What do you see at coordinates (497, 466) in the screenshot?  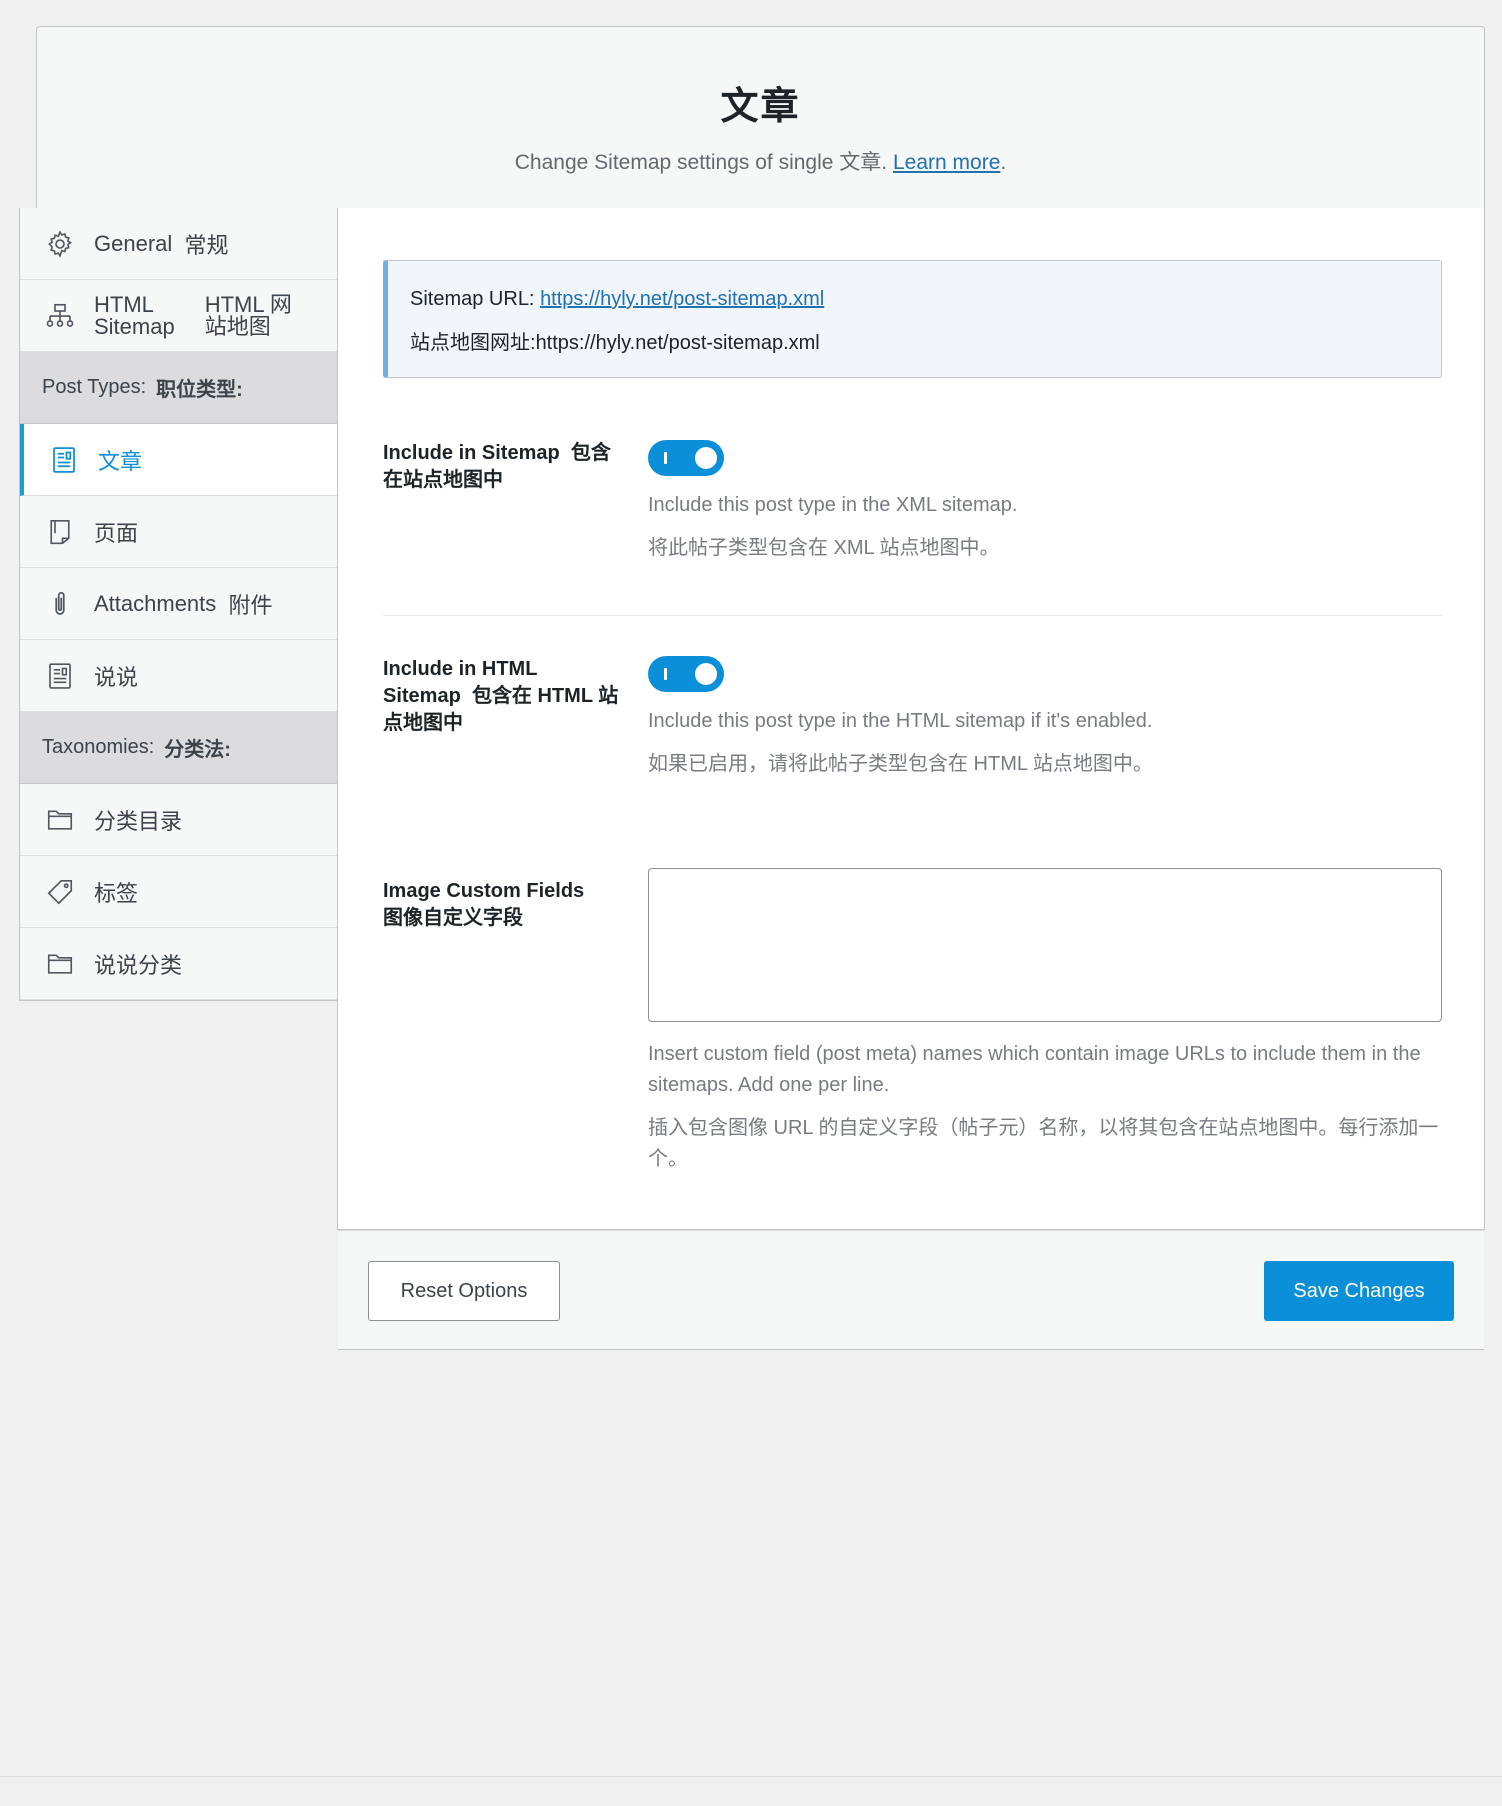 I see `include-sitemap-label: Include in Sitemap 包含在站点地图中` at bounding box center [497, 466].